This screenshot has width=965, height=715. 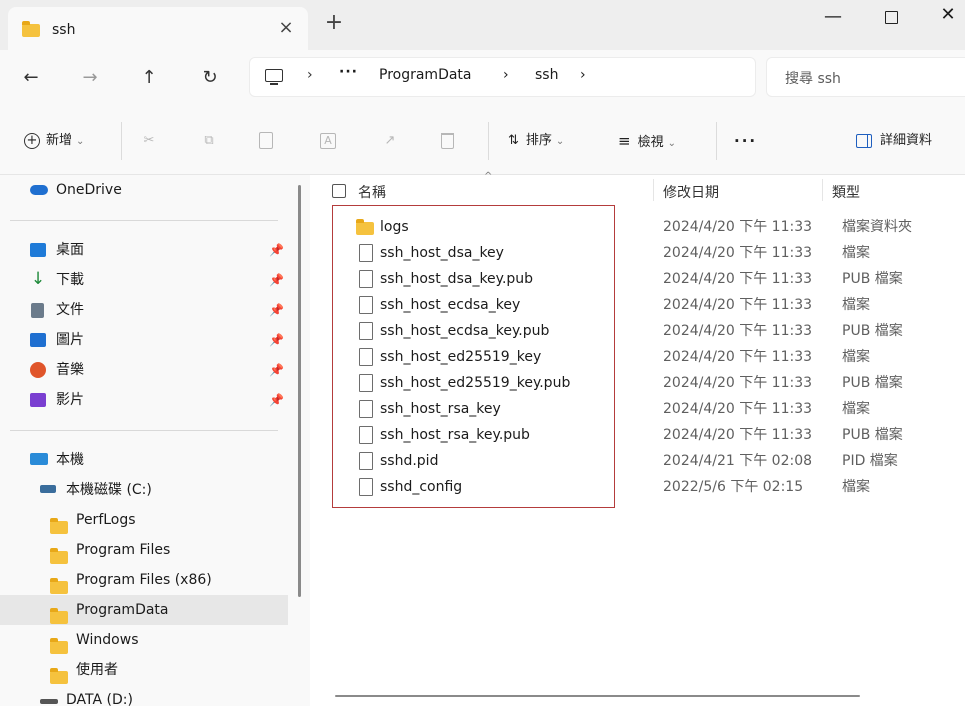 I want to click on sidebar-item-videos: 影片 📌, so click(x=144, y=400).